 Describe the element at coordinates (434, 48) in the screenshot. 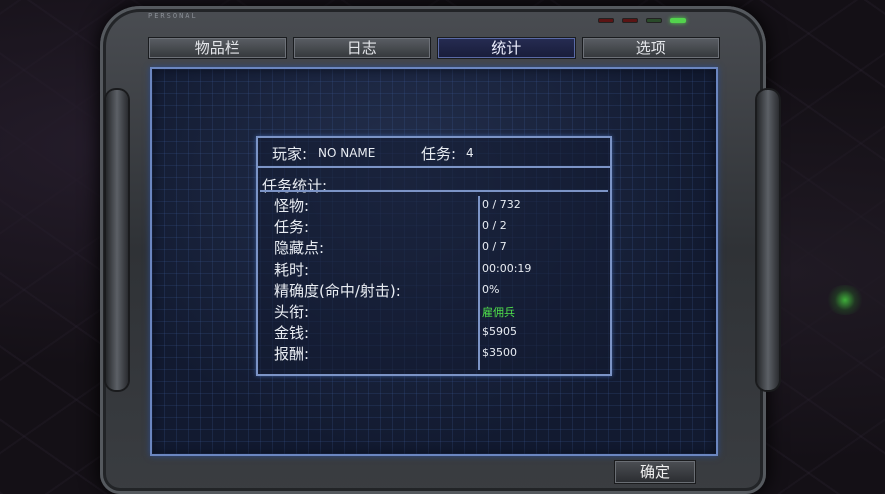

I see `tab-bar: 物品栏 日志 统计 选项` at that location.